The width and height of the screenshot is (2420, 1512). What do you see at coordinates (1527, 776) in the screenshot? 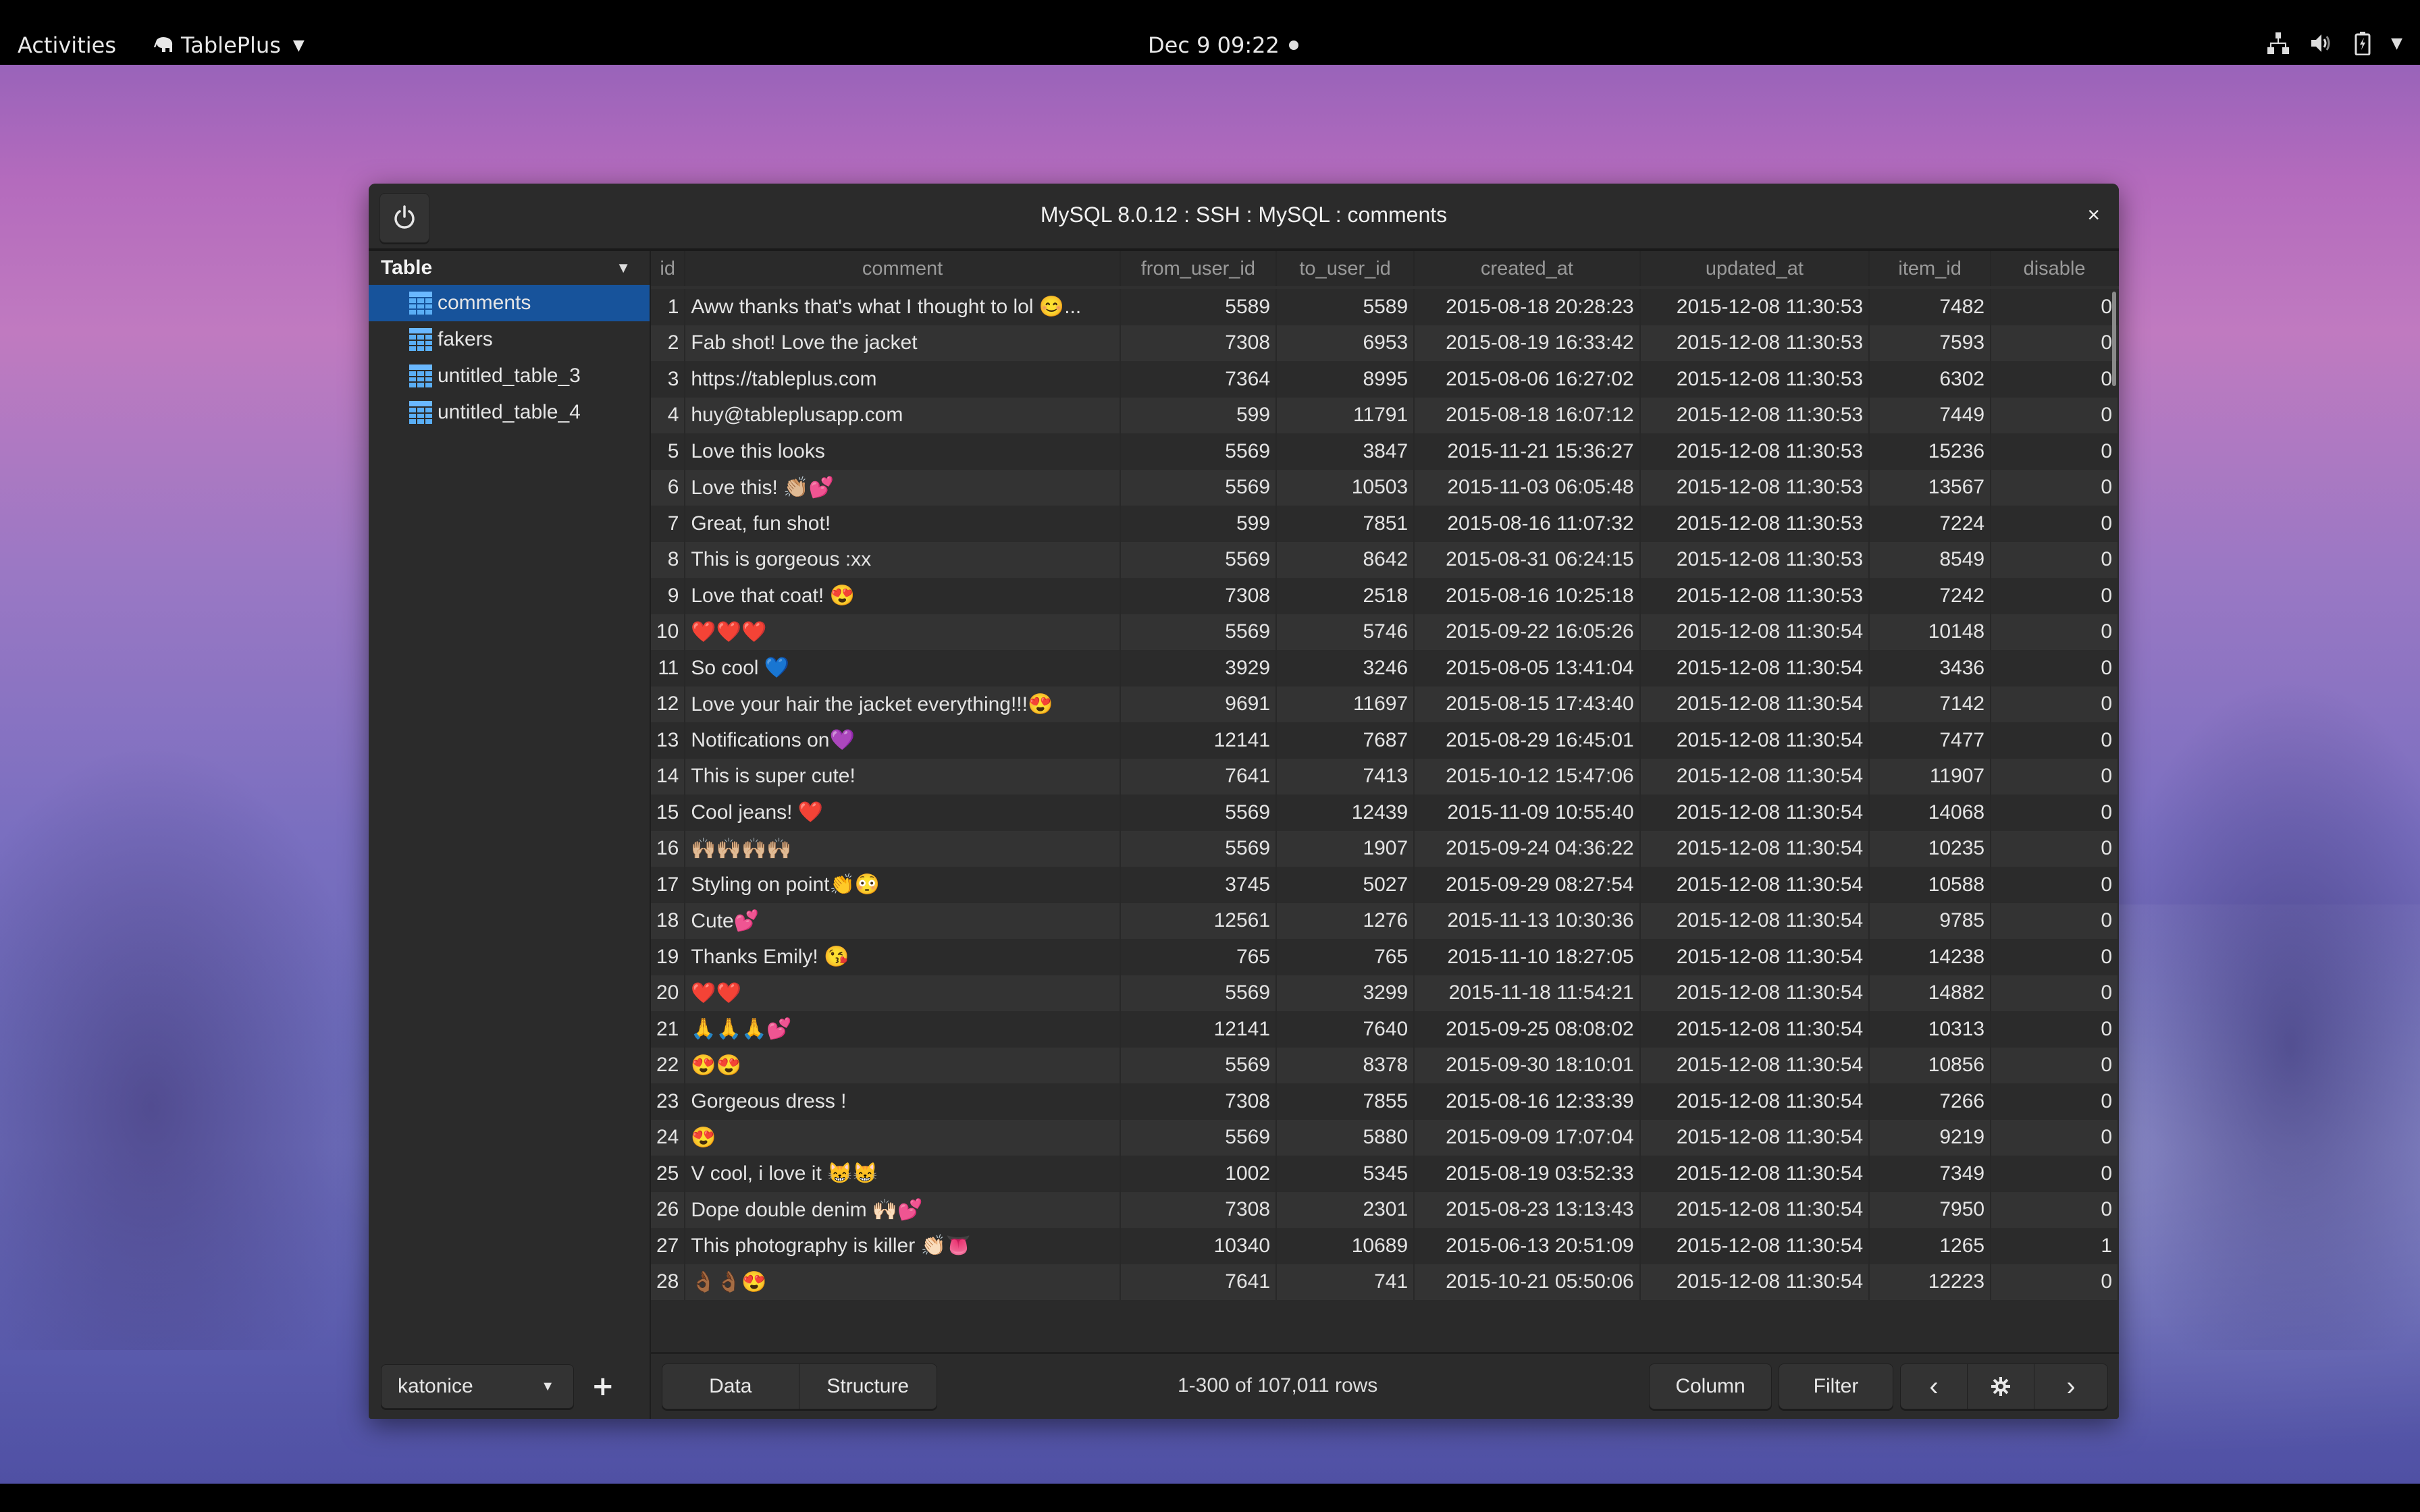
I see `cell-created-at: 2015-10-12 15:47:06` at bounding box center [1527, 776].